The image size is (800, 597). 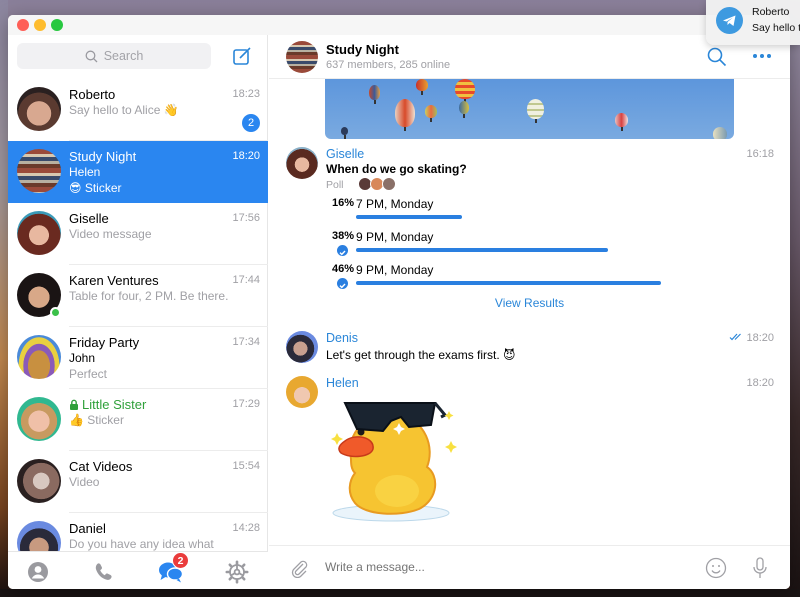 What do you see at coordinates (82, 358) in the screenshot?
I see `sender-name: John` at bounding box center [82, 358].